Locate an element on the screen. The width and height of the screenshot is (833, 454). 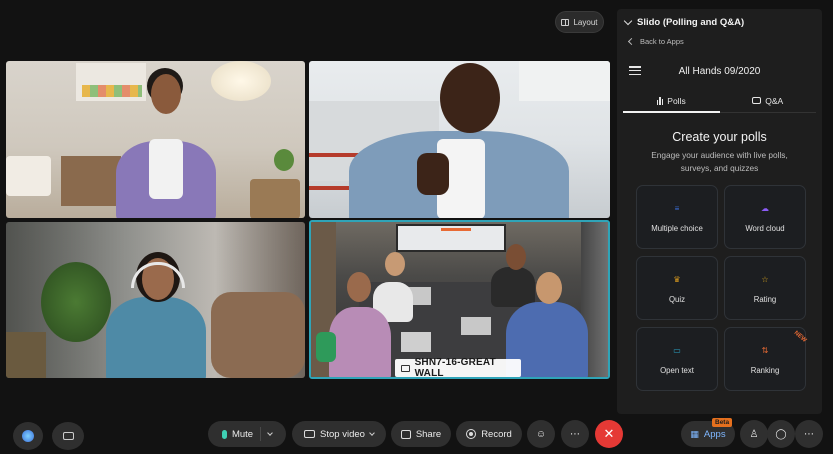
window is located at coordinates (564, 81).